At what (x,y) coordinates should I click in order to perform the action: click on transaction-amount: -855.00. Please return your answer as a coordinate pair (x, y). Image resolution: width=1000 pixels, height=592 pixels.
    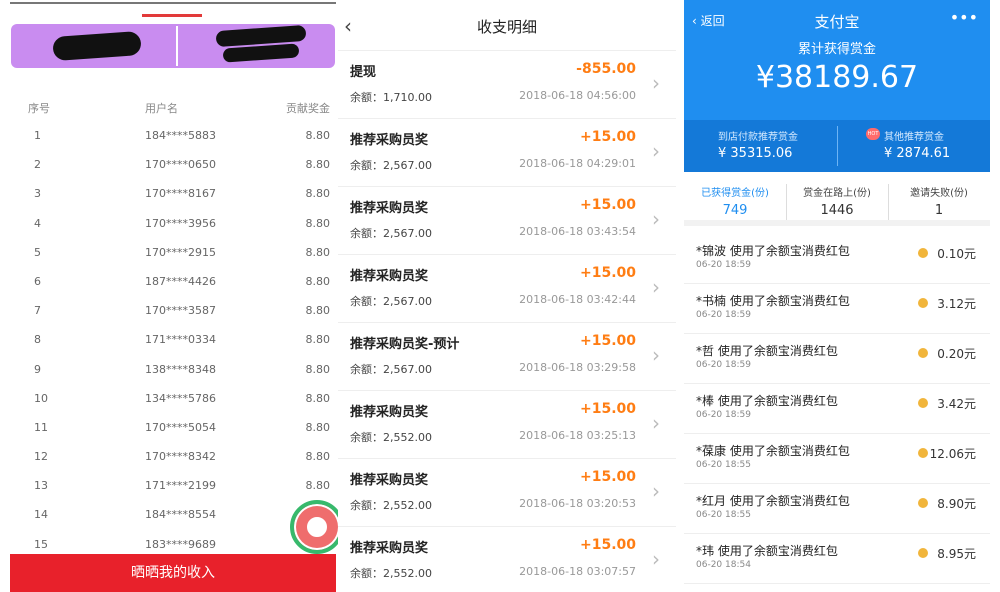
    Looking at the image, I should click on (606, 69).